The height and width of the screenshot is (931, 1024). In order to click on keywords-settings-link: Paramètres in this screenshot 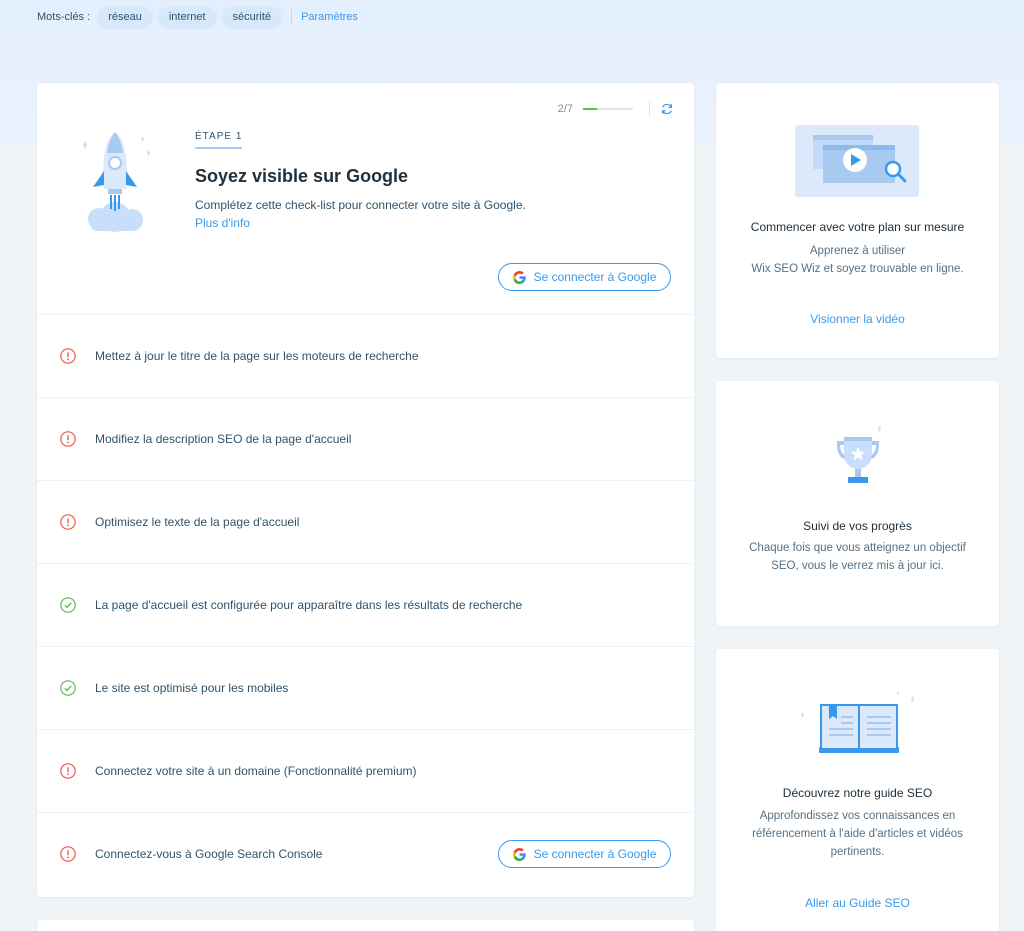, I will do `click(329, 17)`.